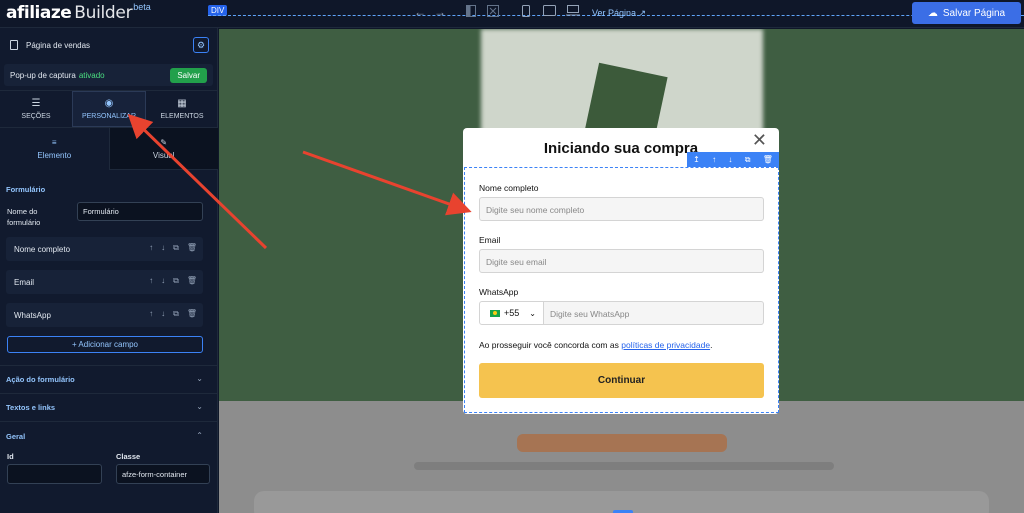 The width and height of the screenshot is (1024, 513). Describe the element at coordinates (201, 45) in the screenshot. I see `gear-icon: ⚙` at that location.